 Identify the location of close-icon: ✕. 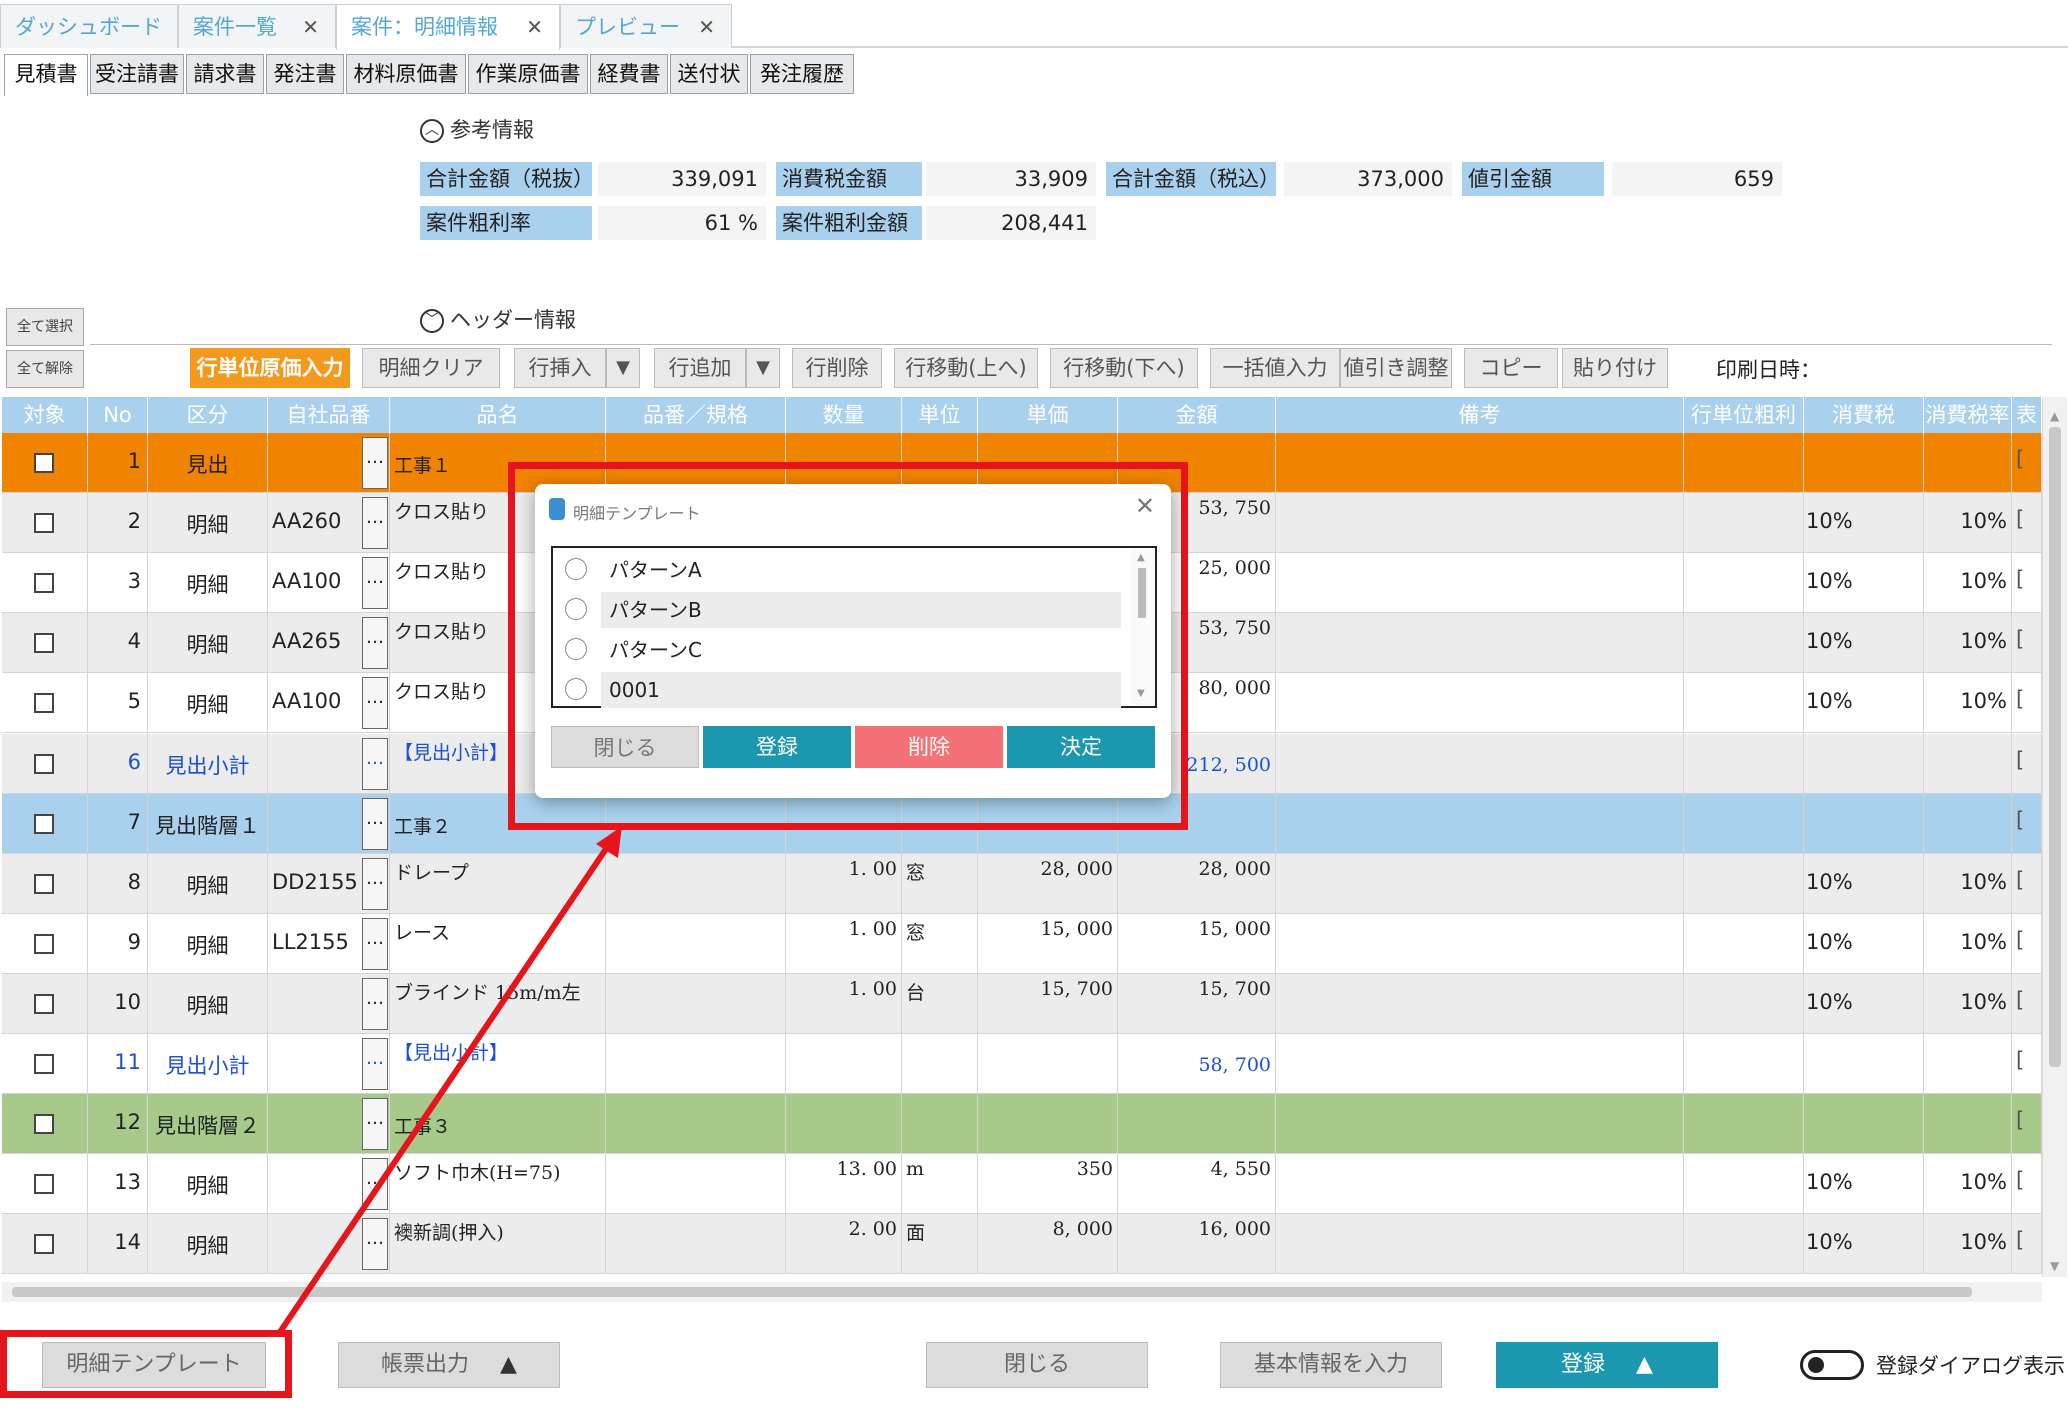
(1145, 506).